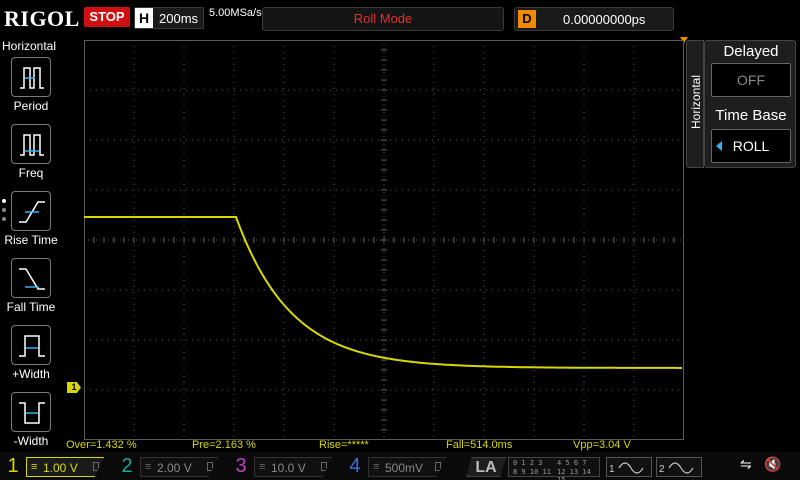  What do you see at coordinates (107, 17) in the screenshot?
I see `run-stop-status: STOP` at bounding box center [107, 17].